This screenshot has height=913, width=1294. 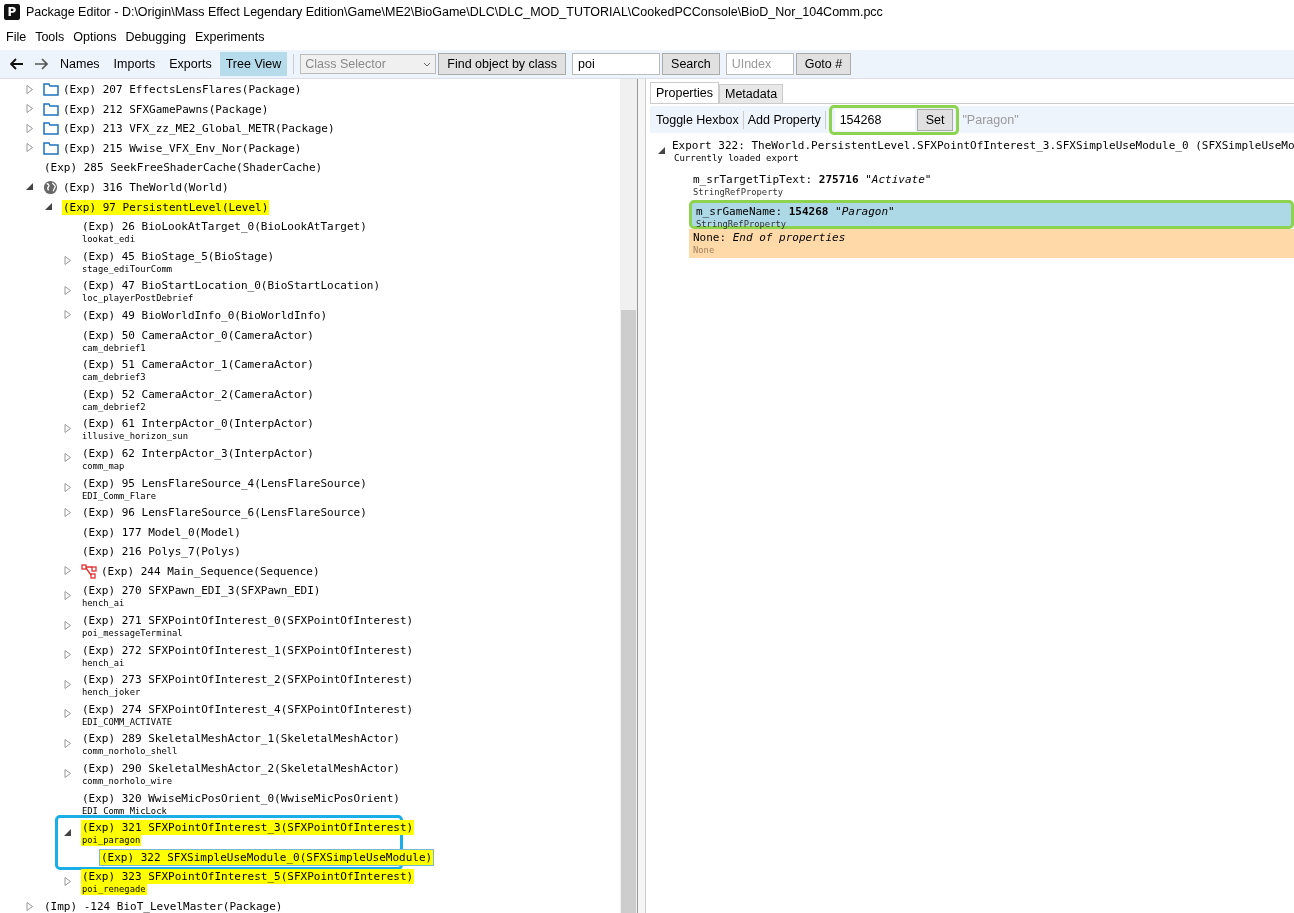 I want to click on tree-item: (Exp) 61 InterpActor_0(InterpActor), so click(x=198, y=424).